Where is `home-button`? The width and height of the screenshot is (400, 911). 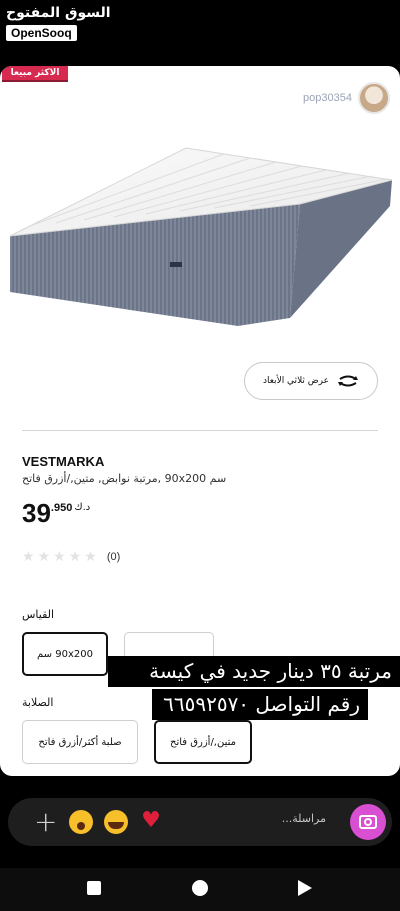
home-button is located at coordinates (200, 888).